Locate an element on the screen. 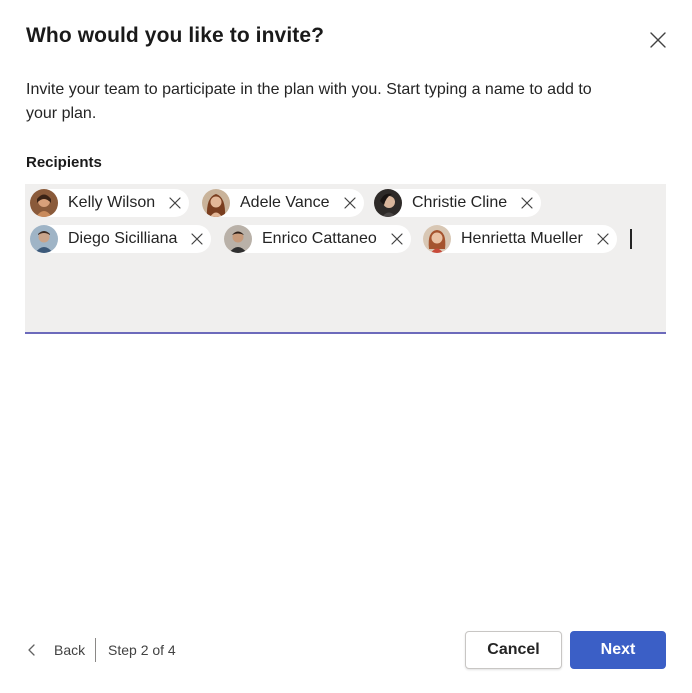 This screenshot has width=692, height=693. recipient-chip-henrietta-mueller: Henrietta Mueller is located at coordinates (520, 239).